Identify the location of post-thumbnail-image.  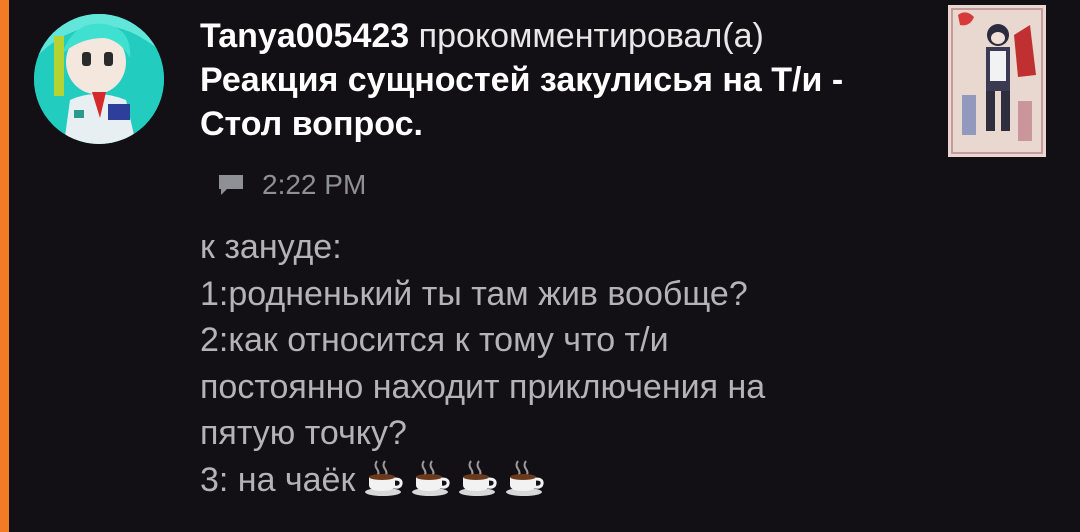
(997, 81).